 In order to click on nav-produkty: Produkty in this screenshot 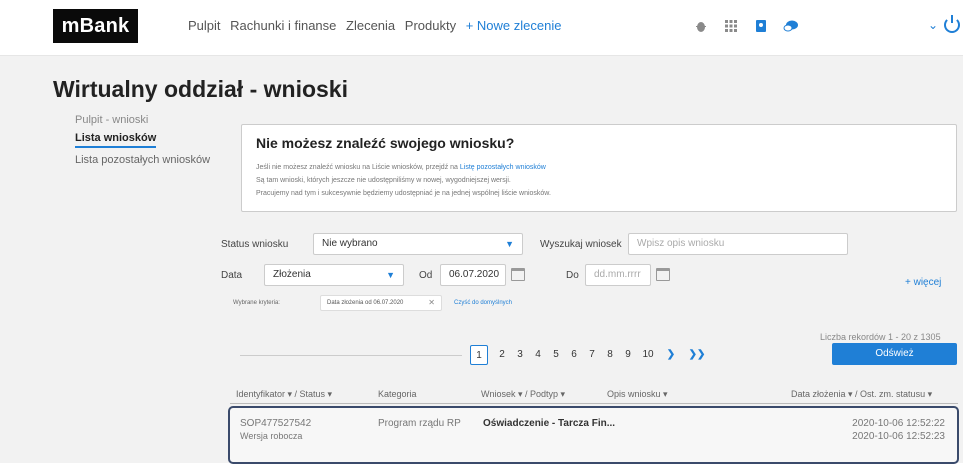, I will do `click(430, 25)`.